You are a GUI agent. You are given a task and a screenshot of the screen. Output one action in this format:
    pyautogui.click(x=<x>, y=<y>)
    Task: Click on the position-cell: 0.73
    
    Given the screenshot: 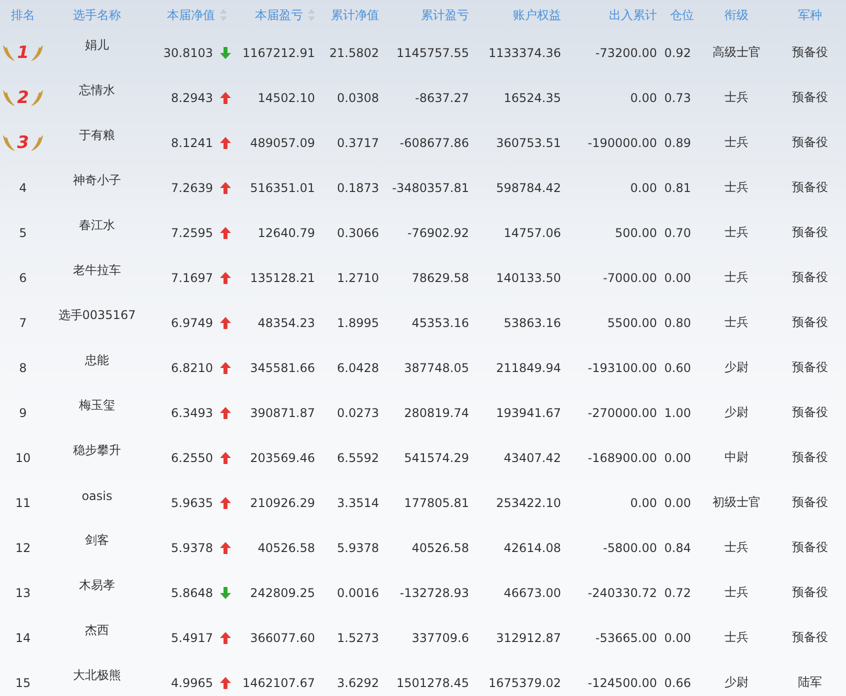 What is the action you would take?
    pyautogui.click(x=677, y=97)
    